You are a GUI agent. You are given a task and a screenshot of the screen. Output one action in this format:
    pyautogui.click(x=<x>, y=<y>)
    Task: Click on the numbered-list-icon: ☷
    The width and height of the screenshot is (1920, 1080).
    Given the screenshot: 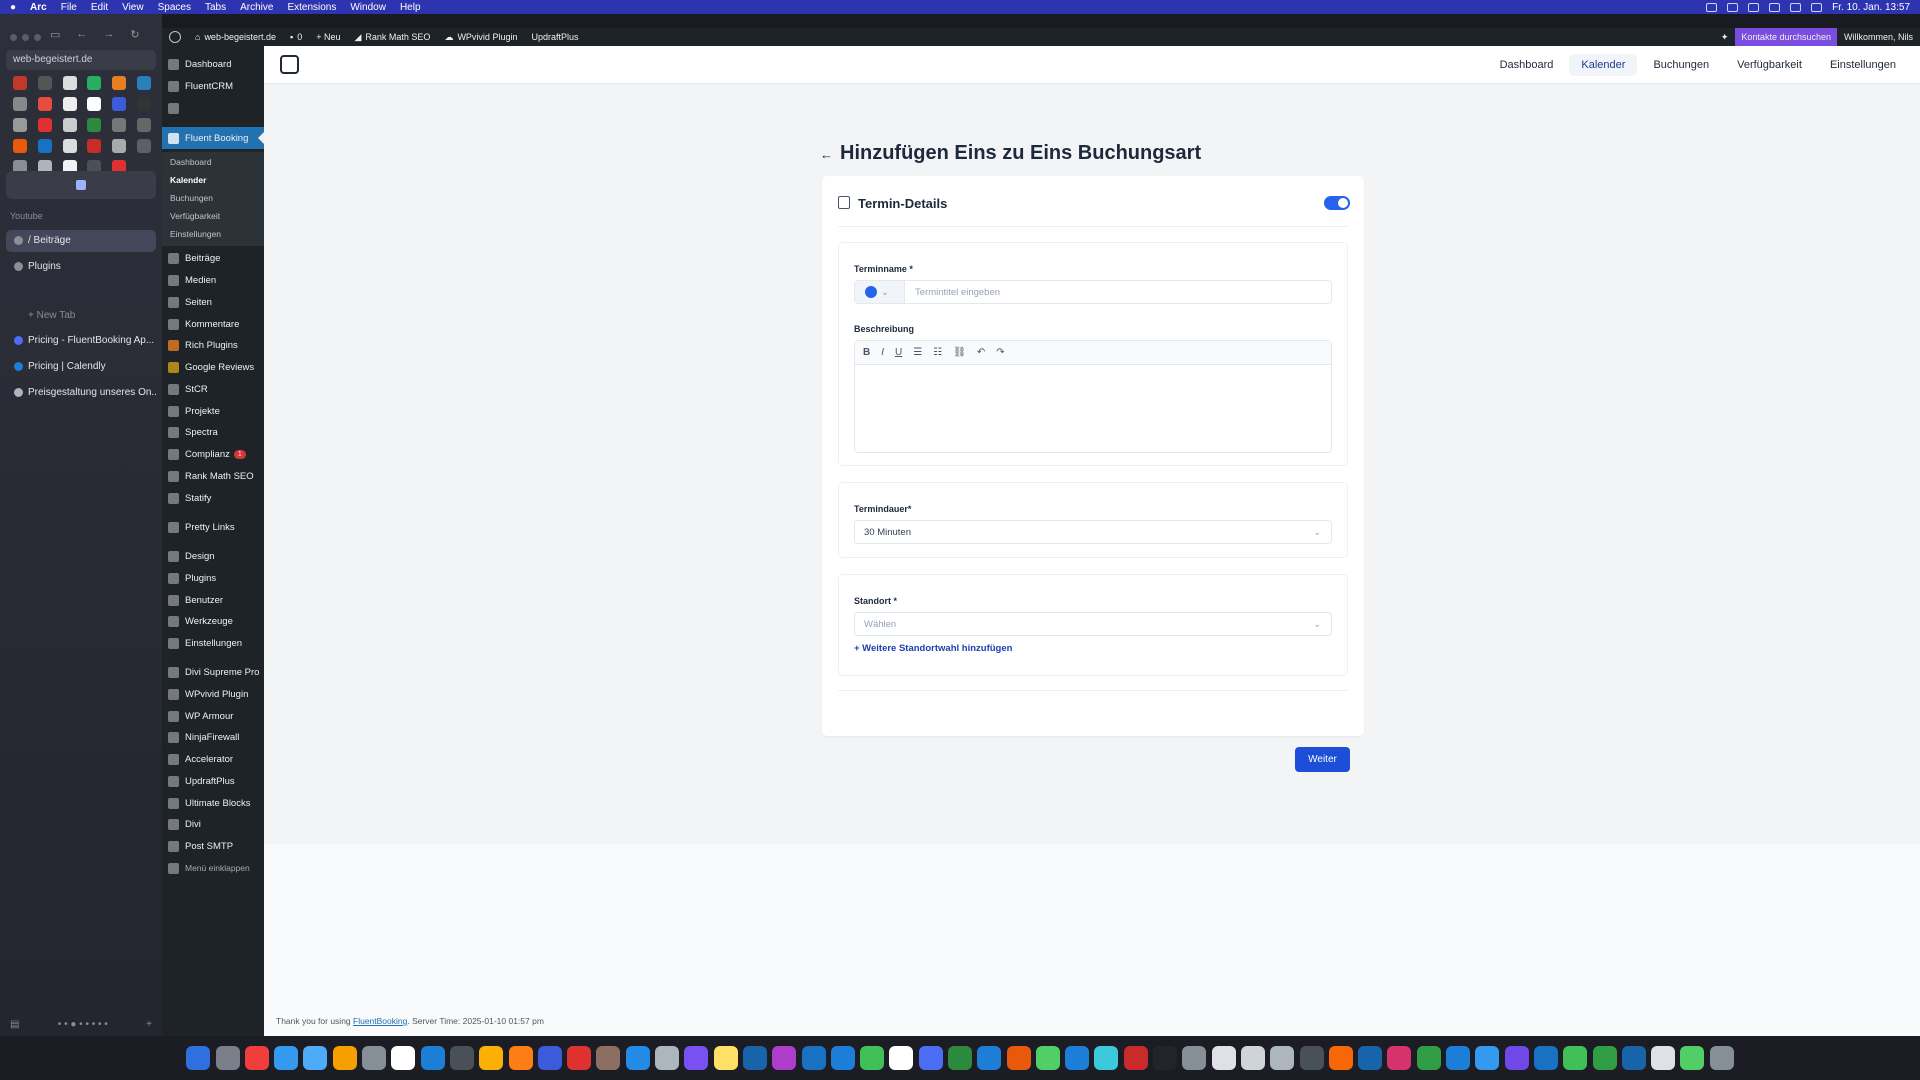 What is the action you would take?
    pyautogui.click(x=937, y=352)
    